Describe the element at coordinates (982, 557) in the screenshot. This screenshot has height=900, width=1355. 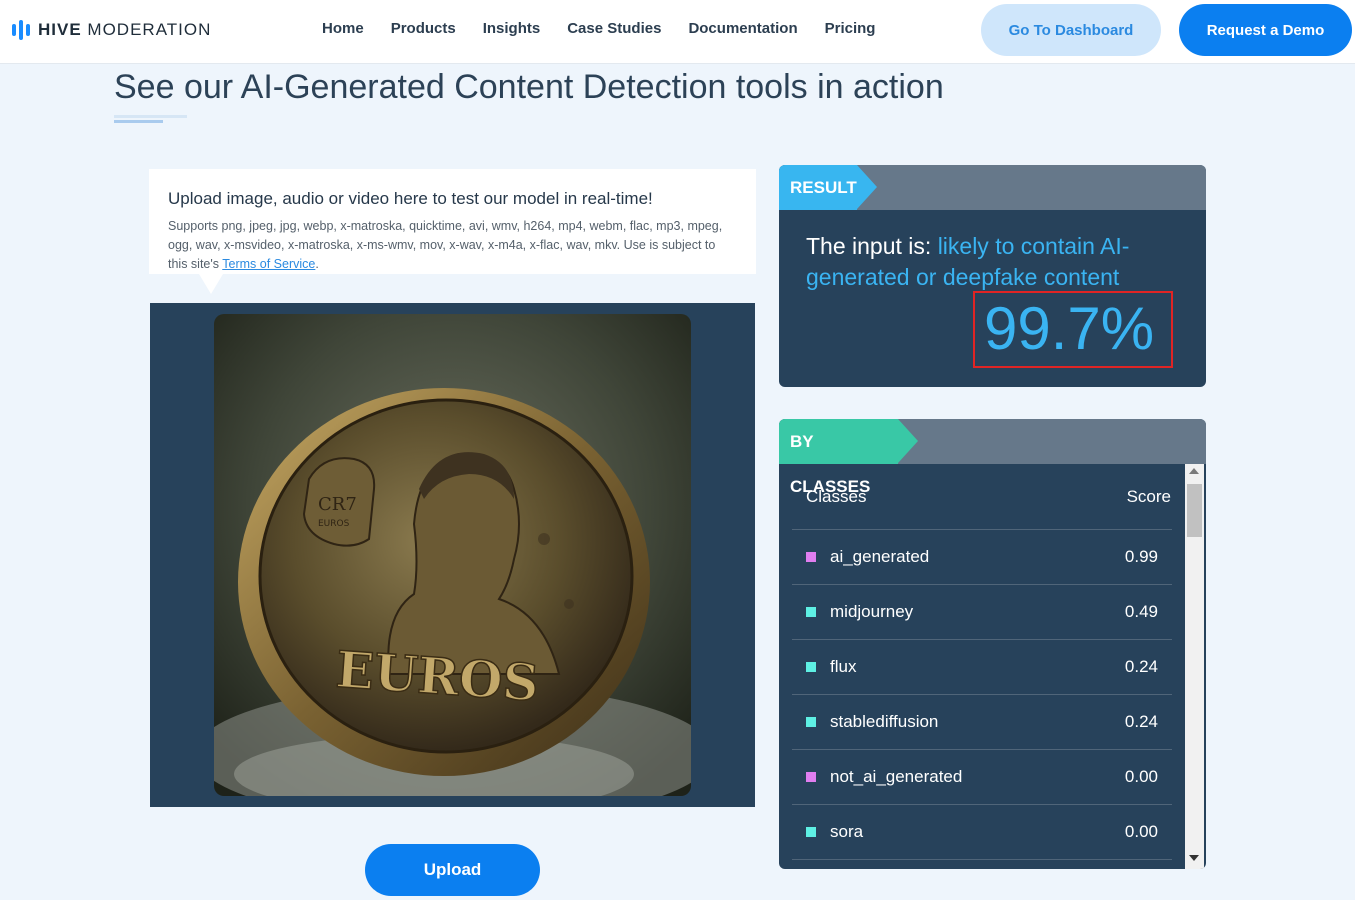
I see `table-row: ai_generated 0.99` at that location.